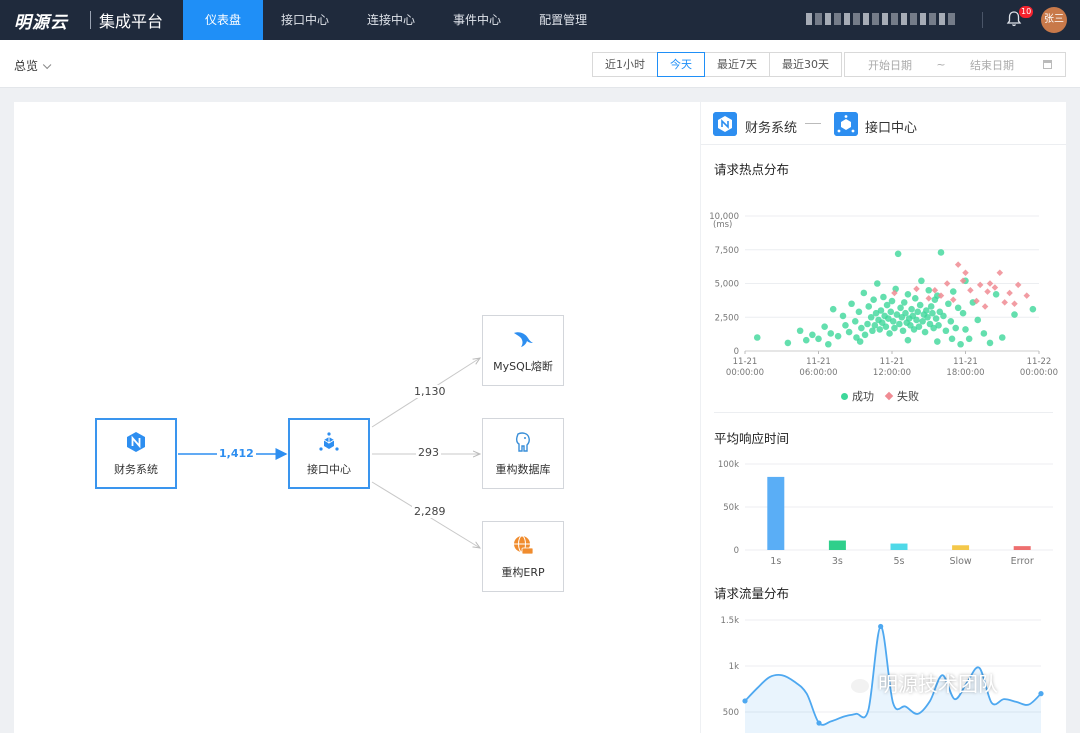 Image resolution: width=1080 pixels, height=733 pixels. I want to click on avg-response-bar-chart: 0 50k 100k 1s 3s 5s Slow Error, so click(883, 514).